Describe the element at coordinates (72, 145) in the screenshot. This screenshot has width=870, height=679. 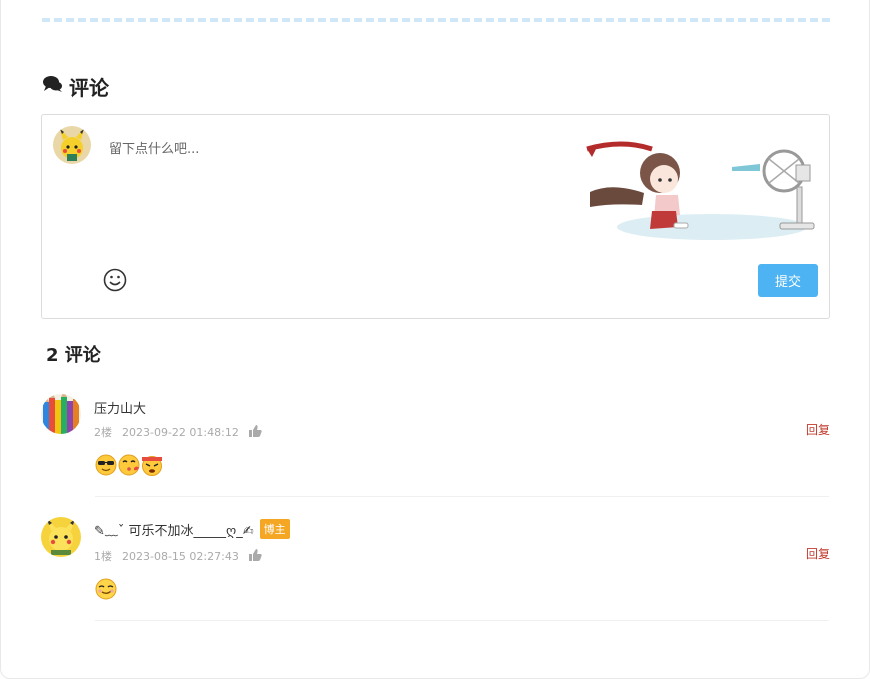
I see `current-user-avatar` at that location.